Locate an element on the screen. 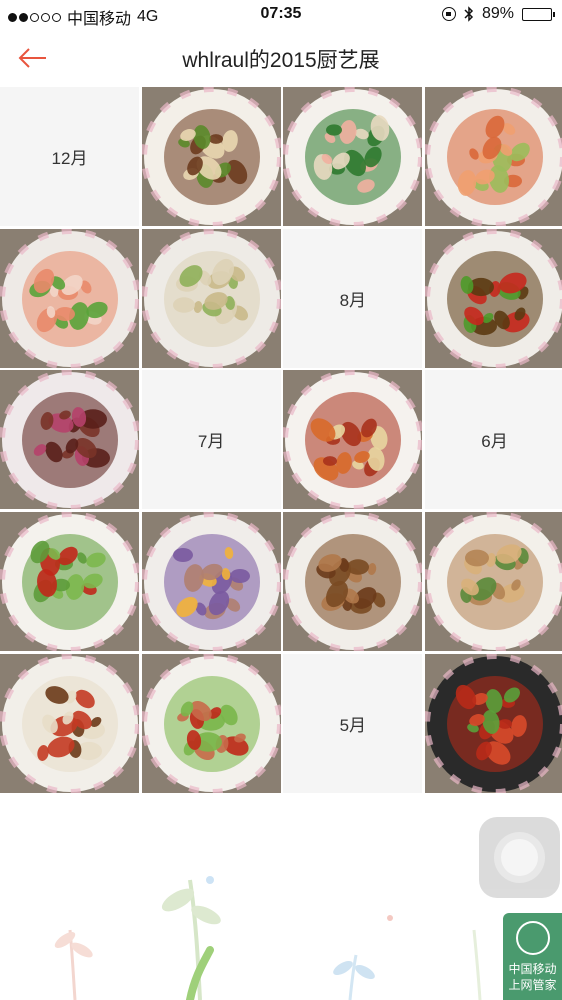 This screenshot has width=562, height=1000. photo-chili-chicken is located at coordinates (69, 723).